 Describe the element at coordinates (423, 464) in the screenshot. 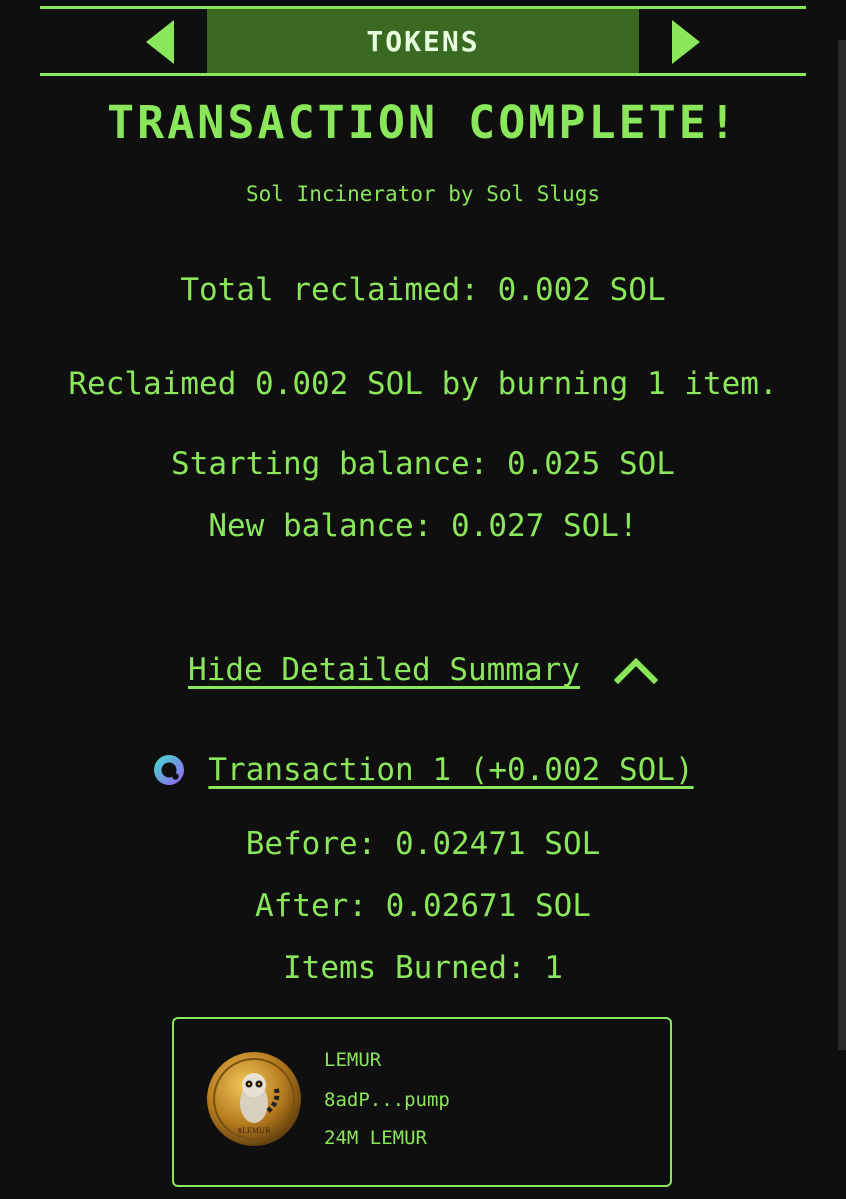

I see `starting-balance: Starting balance: 0.025 SOL` at that location.